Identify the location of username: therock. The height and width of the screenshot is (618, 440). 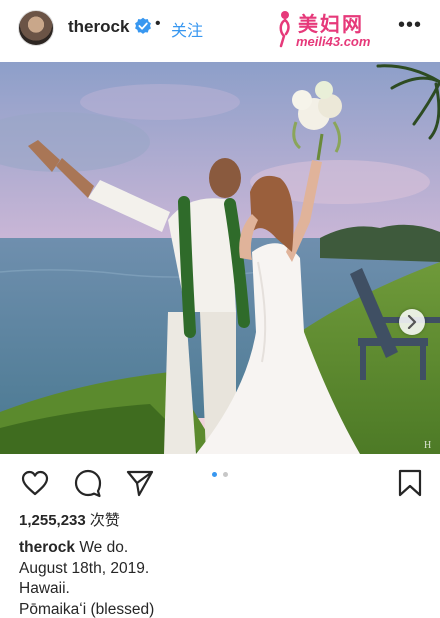
(98, 27).